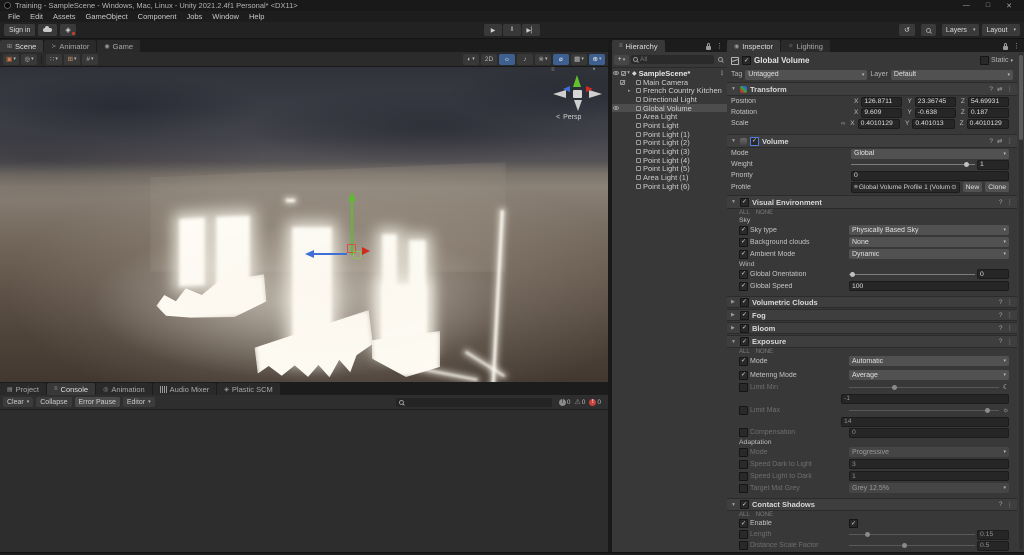 This screenshot has height=555, width=1024. I want to click on menu-window: Window, so click(225, 16).